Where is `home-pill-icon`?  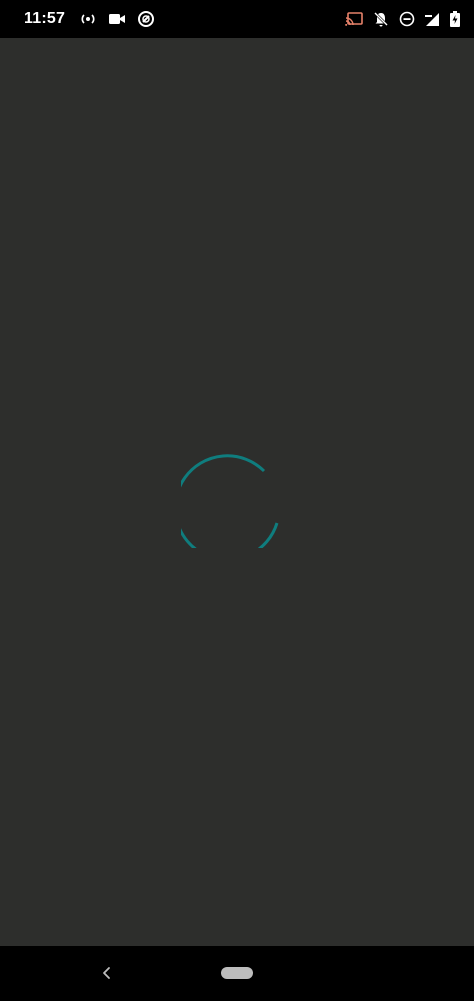
home-pill-icon is located at coordinates (237, 973).